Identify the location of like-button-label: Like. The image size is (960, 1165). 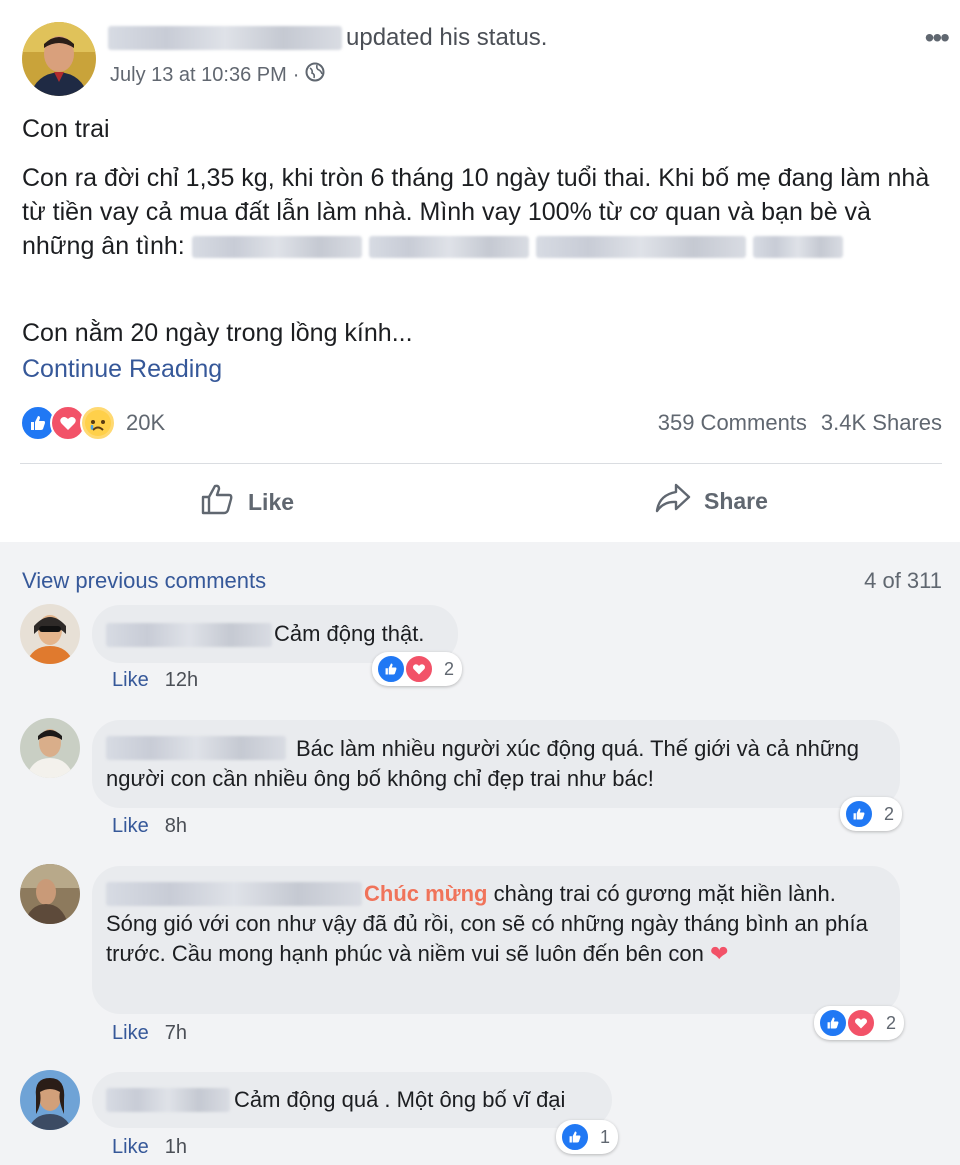
(271, 501).